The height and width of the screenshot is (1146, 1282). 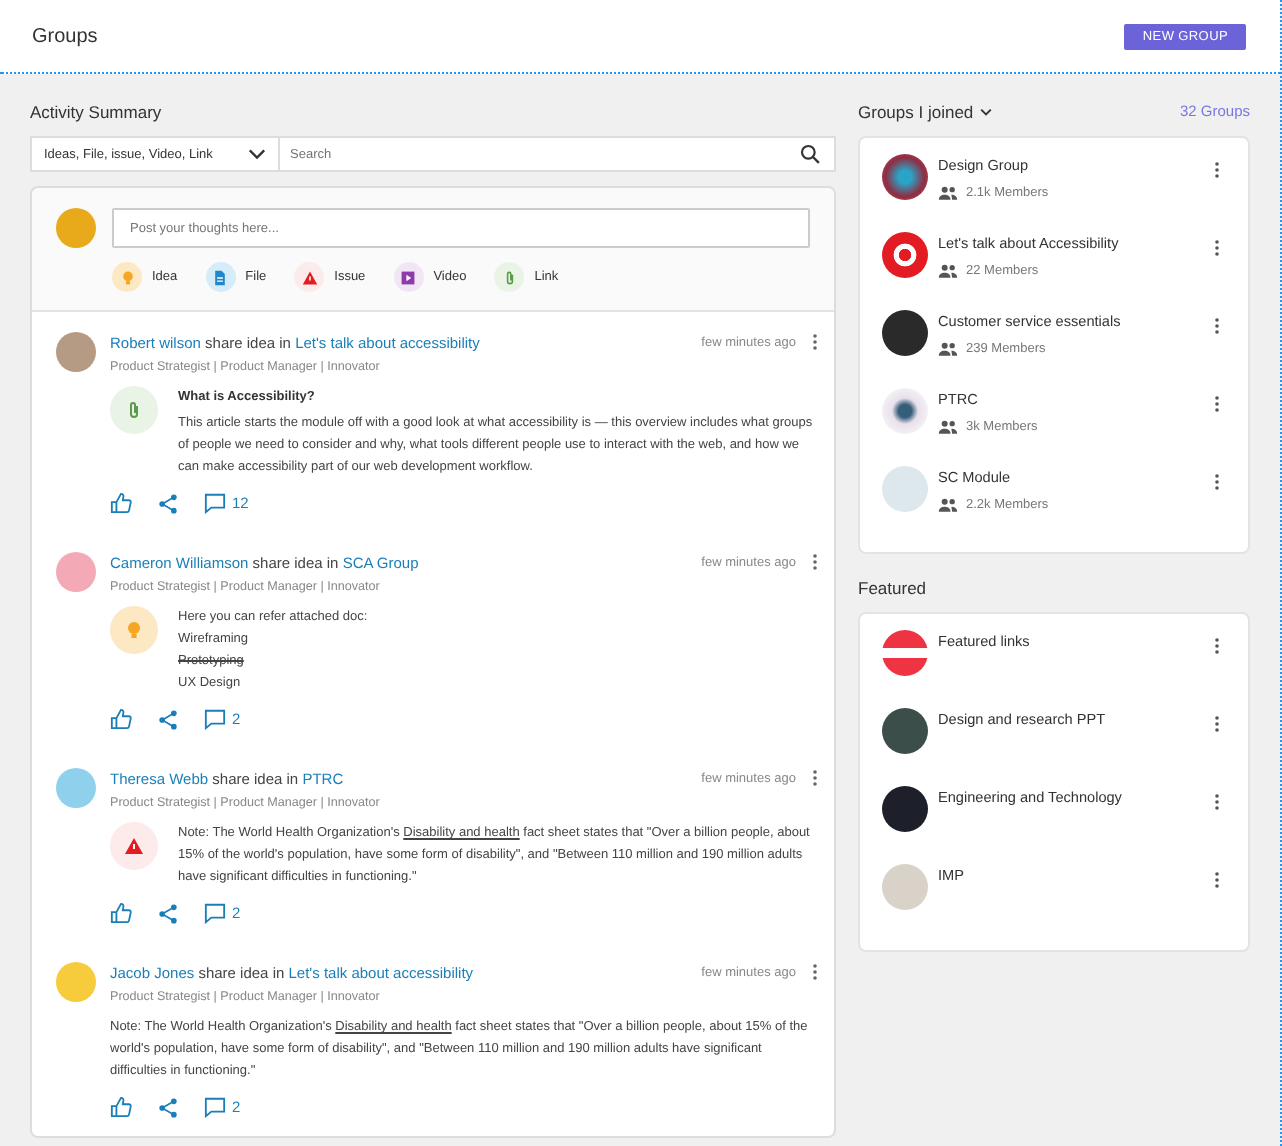 What do you see at coordinates (65, 36) in the screenshot?
I see `page-title: Groups` at bounding box center [65, 36].